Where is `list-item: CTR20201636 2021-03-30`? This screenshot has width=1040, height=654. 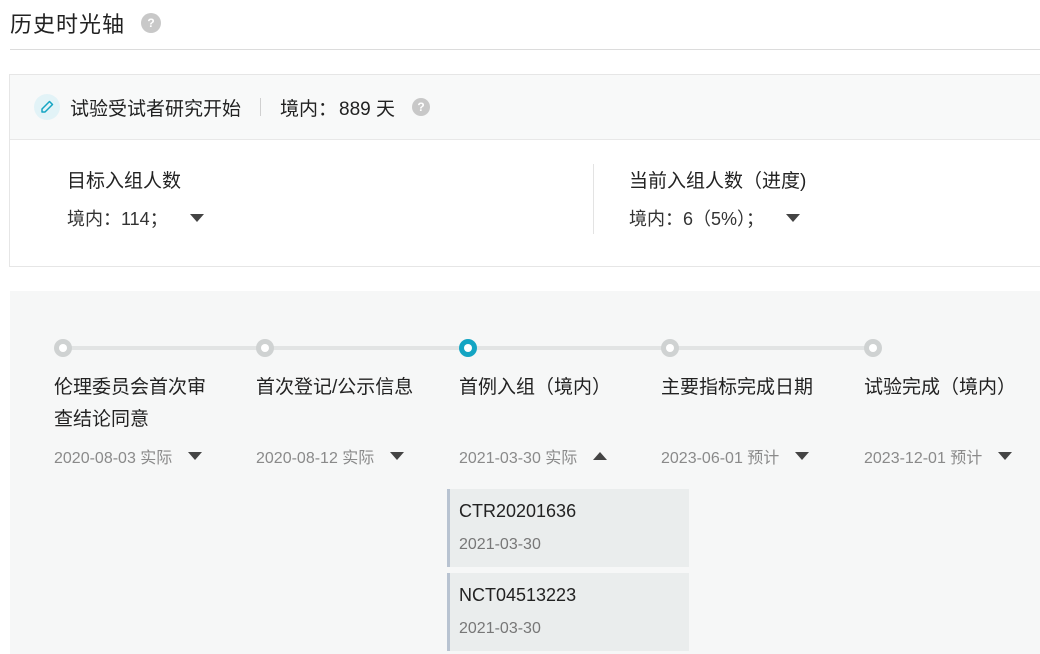 list-item: CTR20201636 2021-03-30 is located at coordinates (568, 528).